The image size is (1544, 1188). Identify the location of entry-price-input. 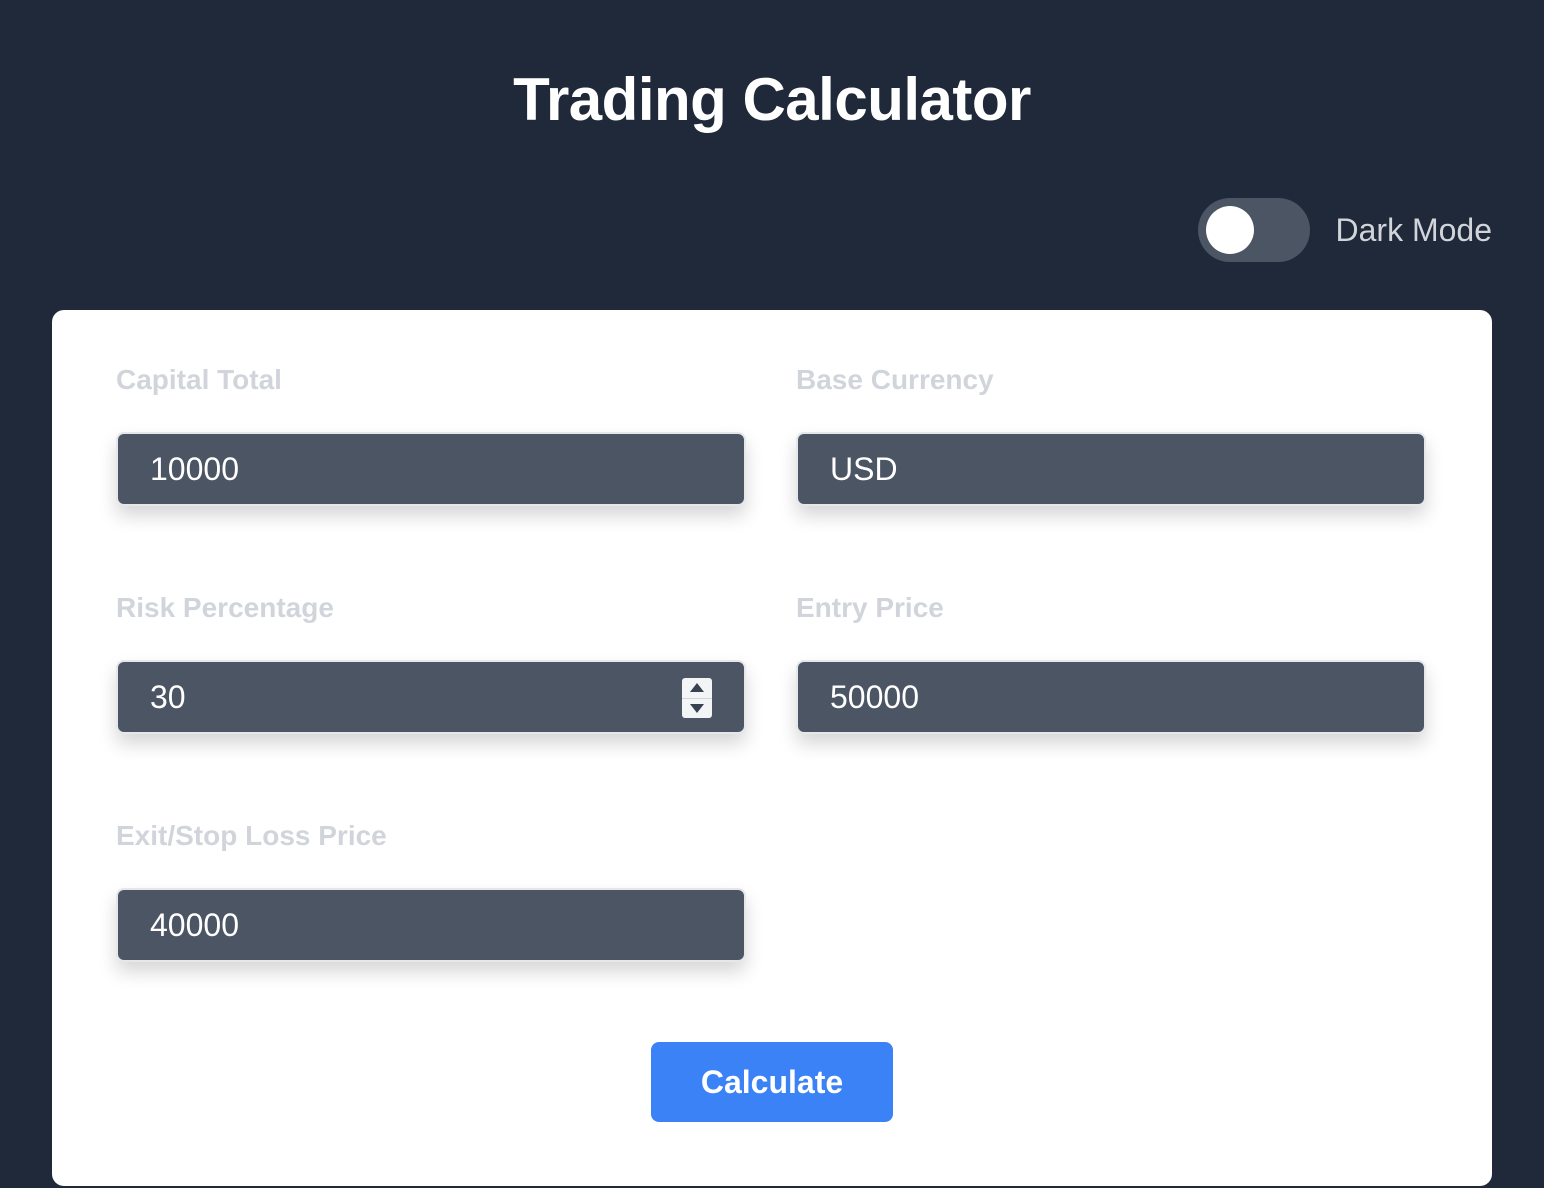
(1111, 697).